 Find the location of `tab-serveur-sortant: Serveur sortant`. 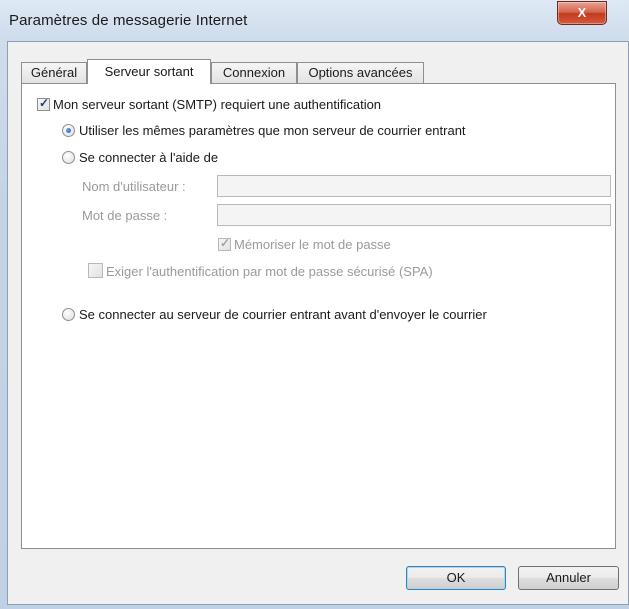

tab-serveur-sortant: Serveur sortant is located at coordinates (149, 71).